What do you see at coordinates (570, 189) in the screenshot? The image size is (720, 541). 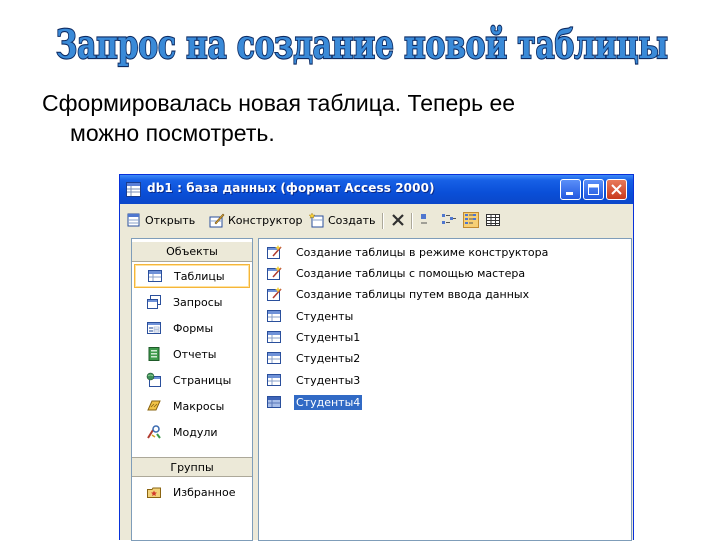 I see `minimize-button` at bounding box center [570, 189].